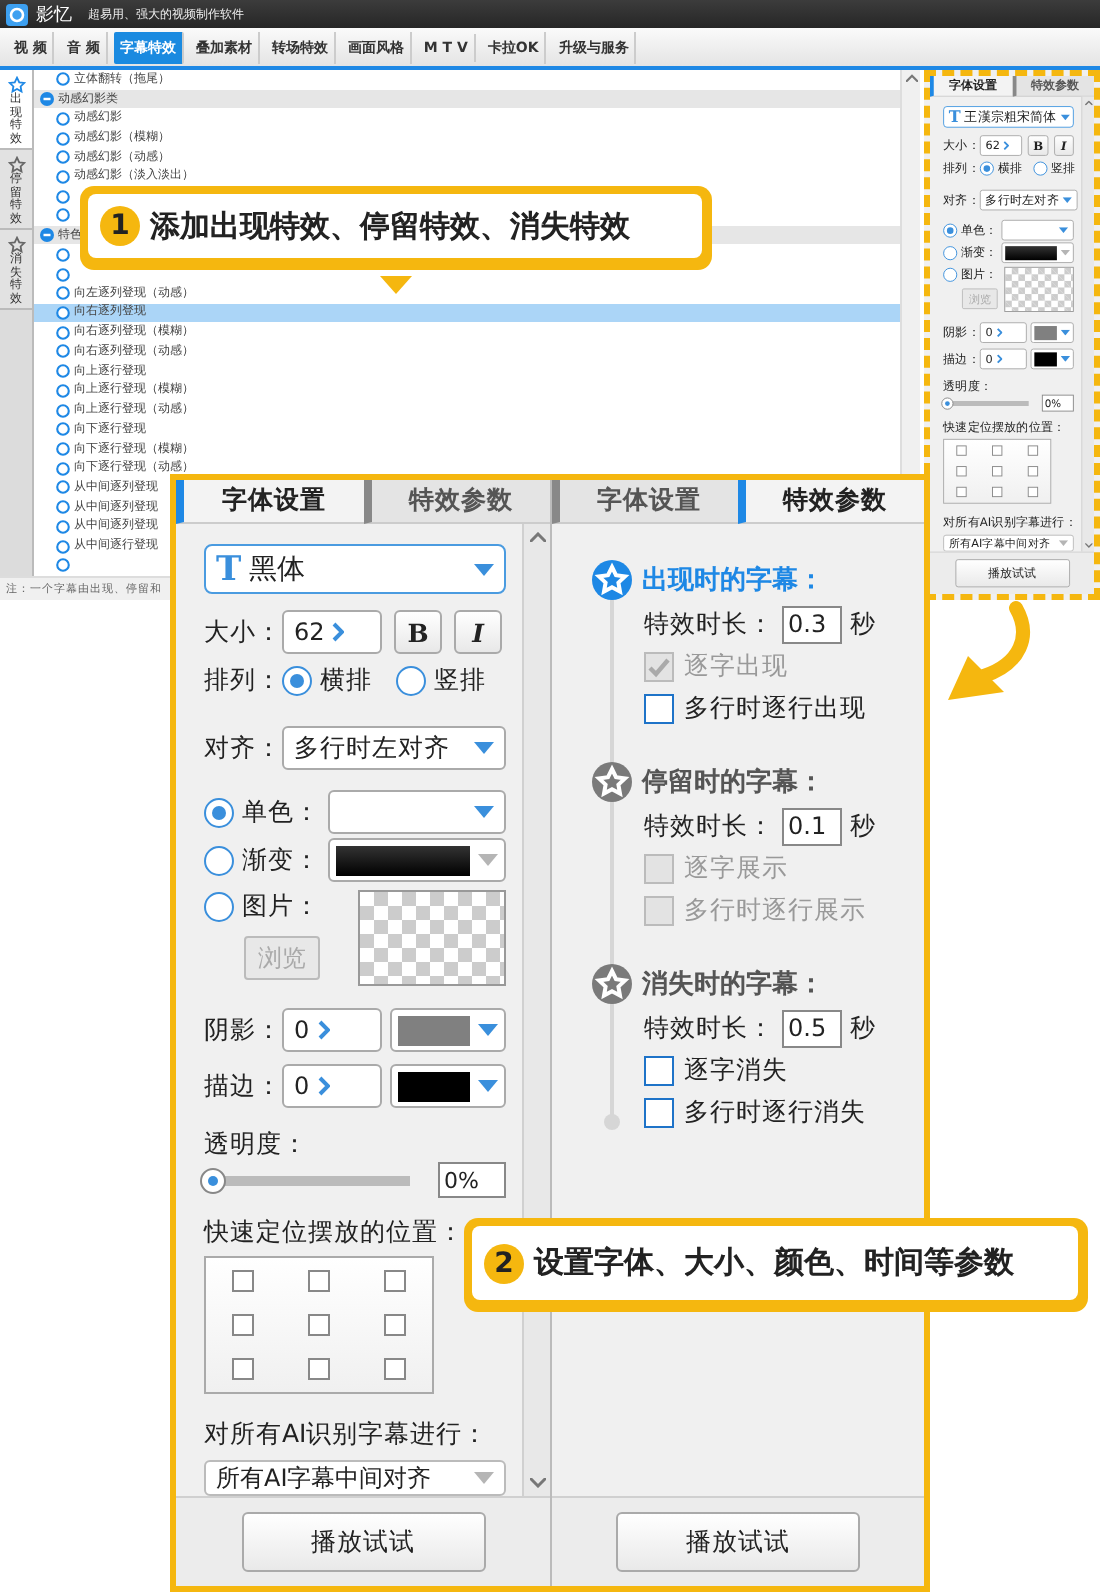  What do you see at coordinates (281, 860) in the screenshot?
I see `option-label: 渐变：` at bounding box center [281, 860].